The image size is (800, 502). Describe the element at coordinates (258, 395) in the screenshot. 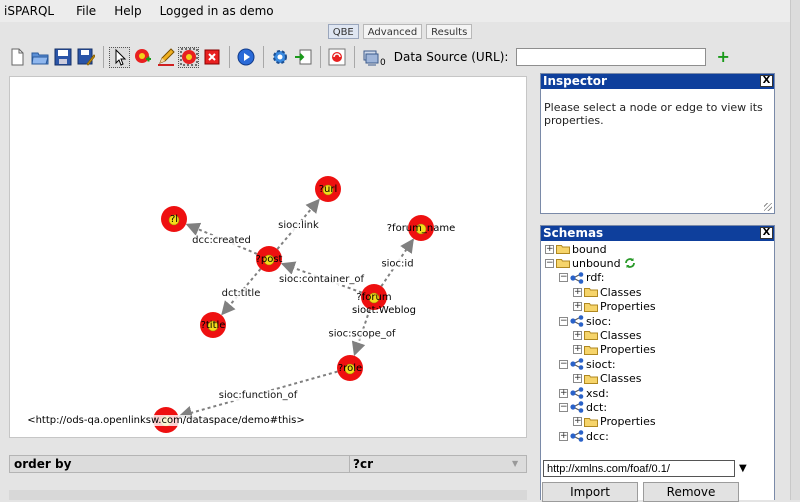

I see `edge-label: sioc:function_of` at that location.